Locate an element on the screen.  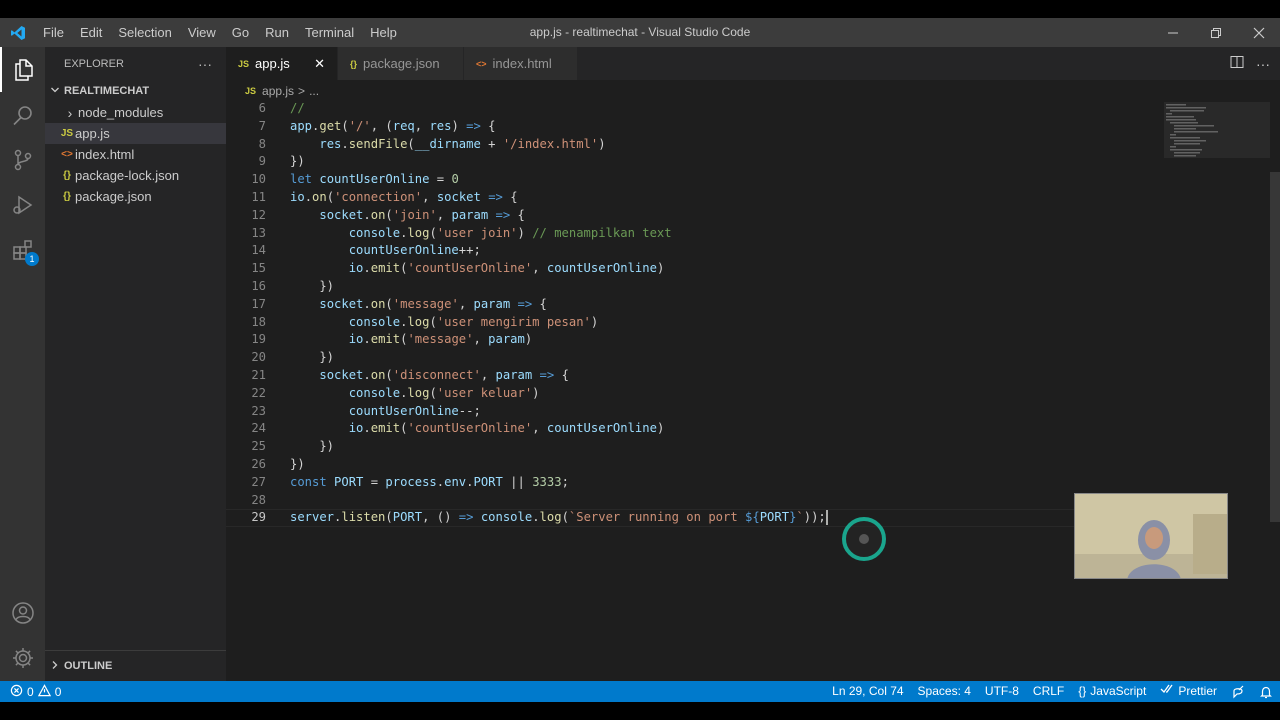
code-text: console.log('user keluar') is located at coordinates (415, 394).